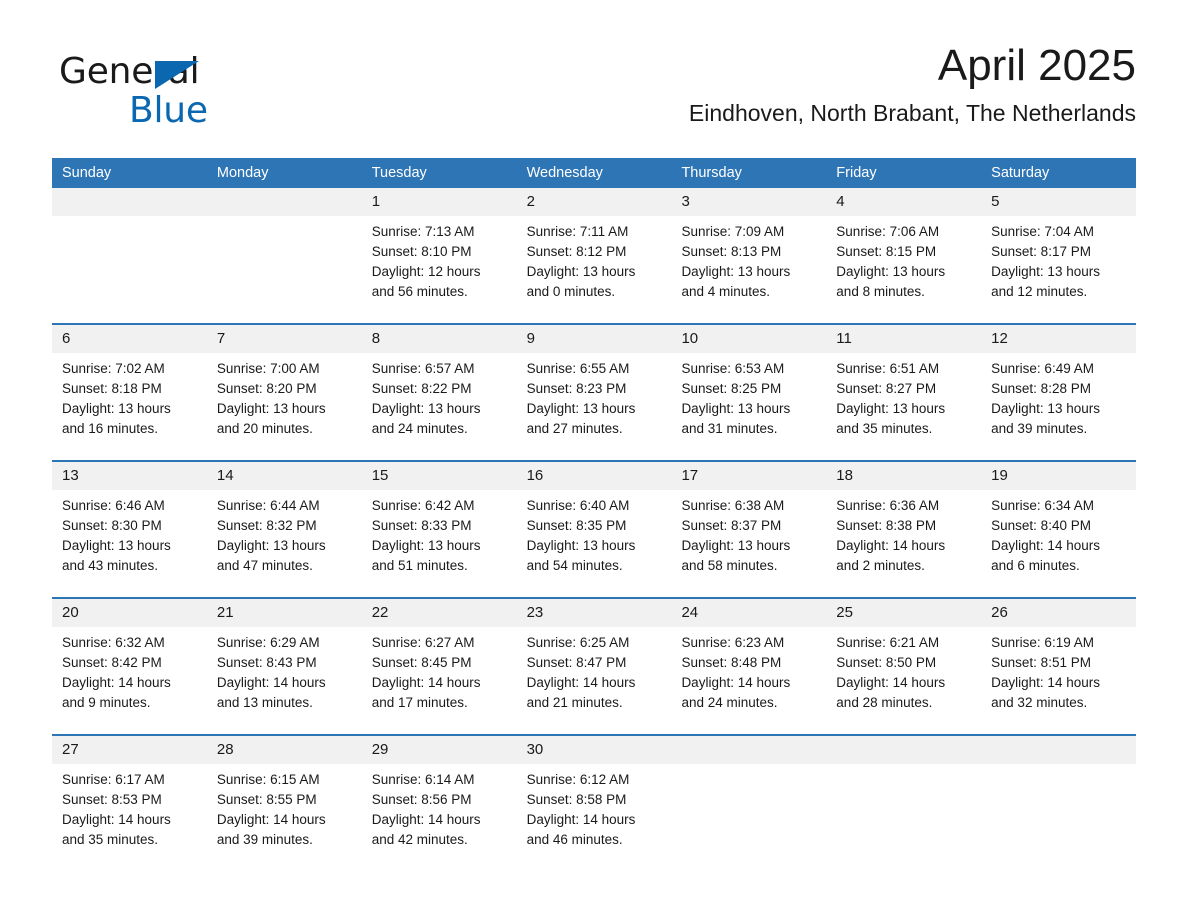 The width and height of the screenshot is (1188, 918). I want to click on daylight-duration-line-2: and 24 minutes., so click(419, 428).